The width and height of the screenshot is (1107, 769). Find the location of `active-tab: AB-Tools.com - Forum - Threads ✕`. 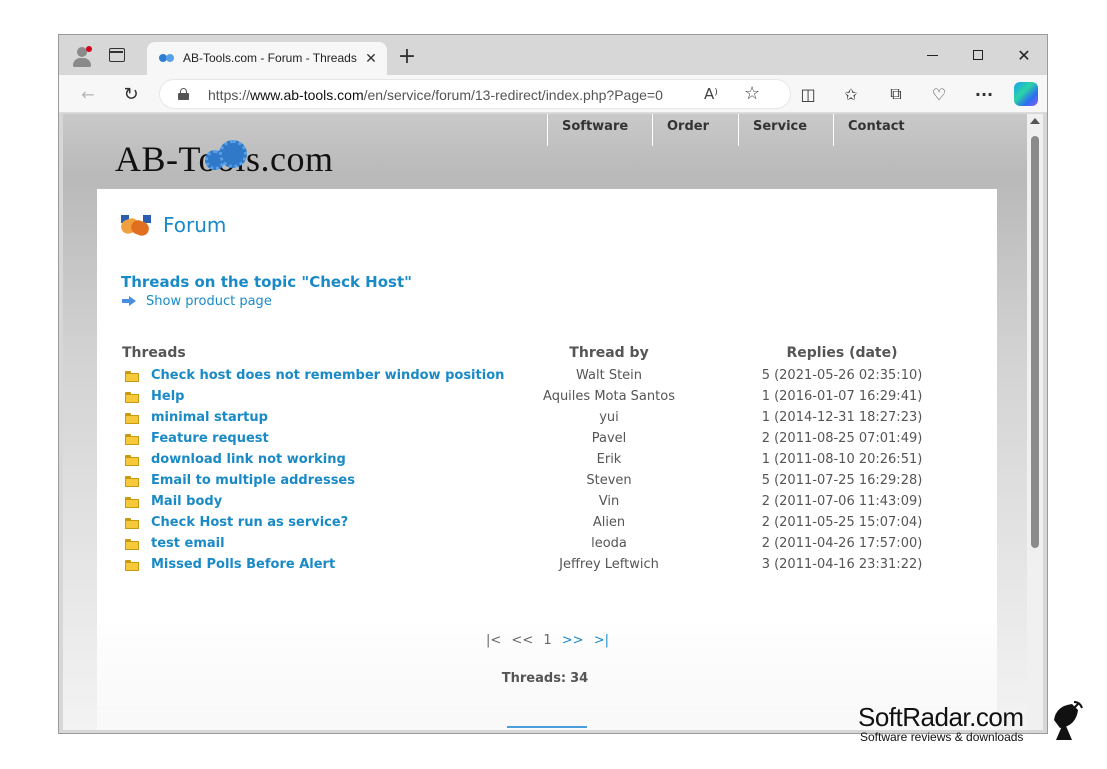

active-tab: AB-Tools.com - Forum - Threads ✕ is located at coordinates (267, 58).